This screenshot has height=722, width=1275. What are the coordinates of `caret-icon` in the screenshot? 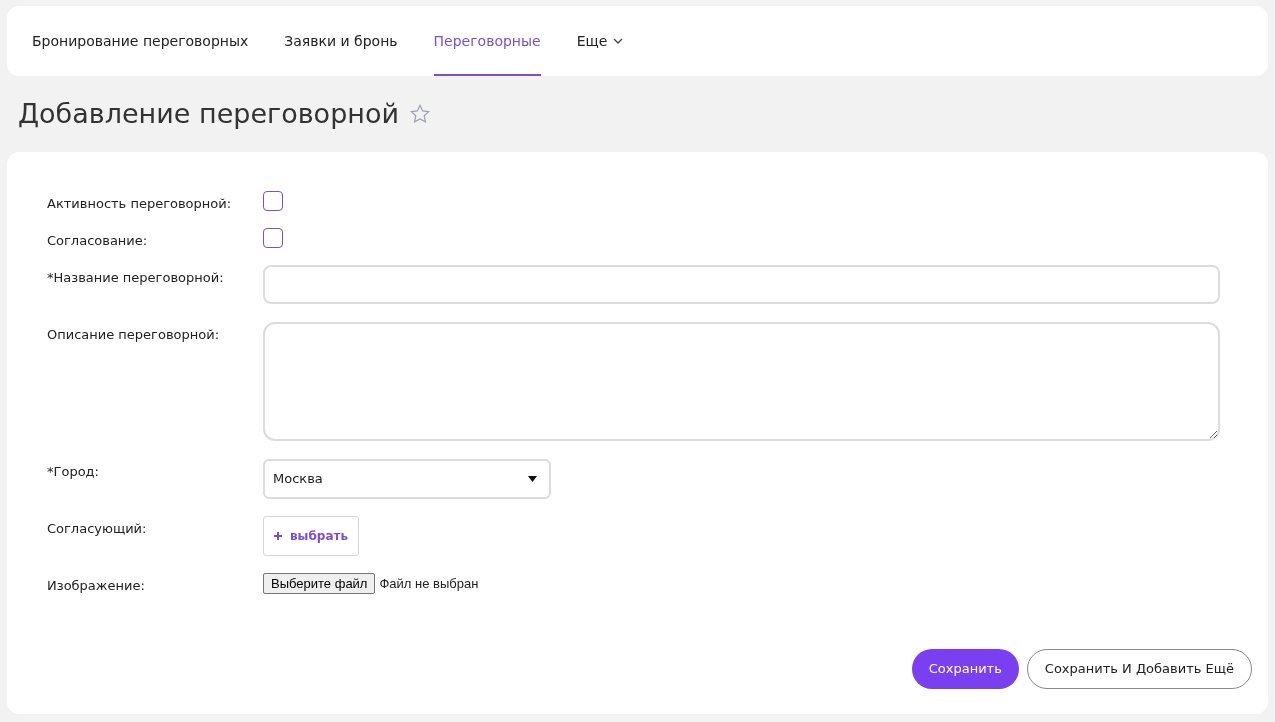 It's located at (532, 479).